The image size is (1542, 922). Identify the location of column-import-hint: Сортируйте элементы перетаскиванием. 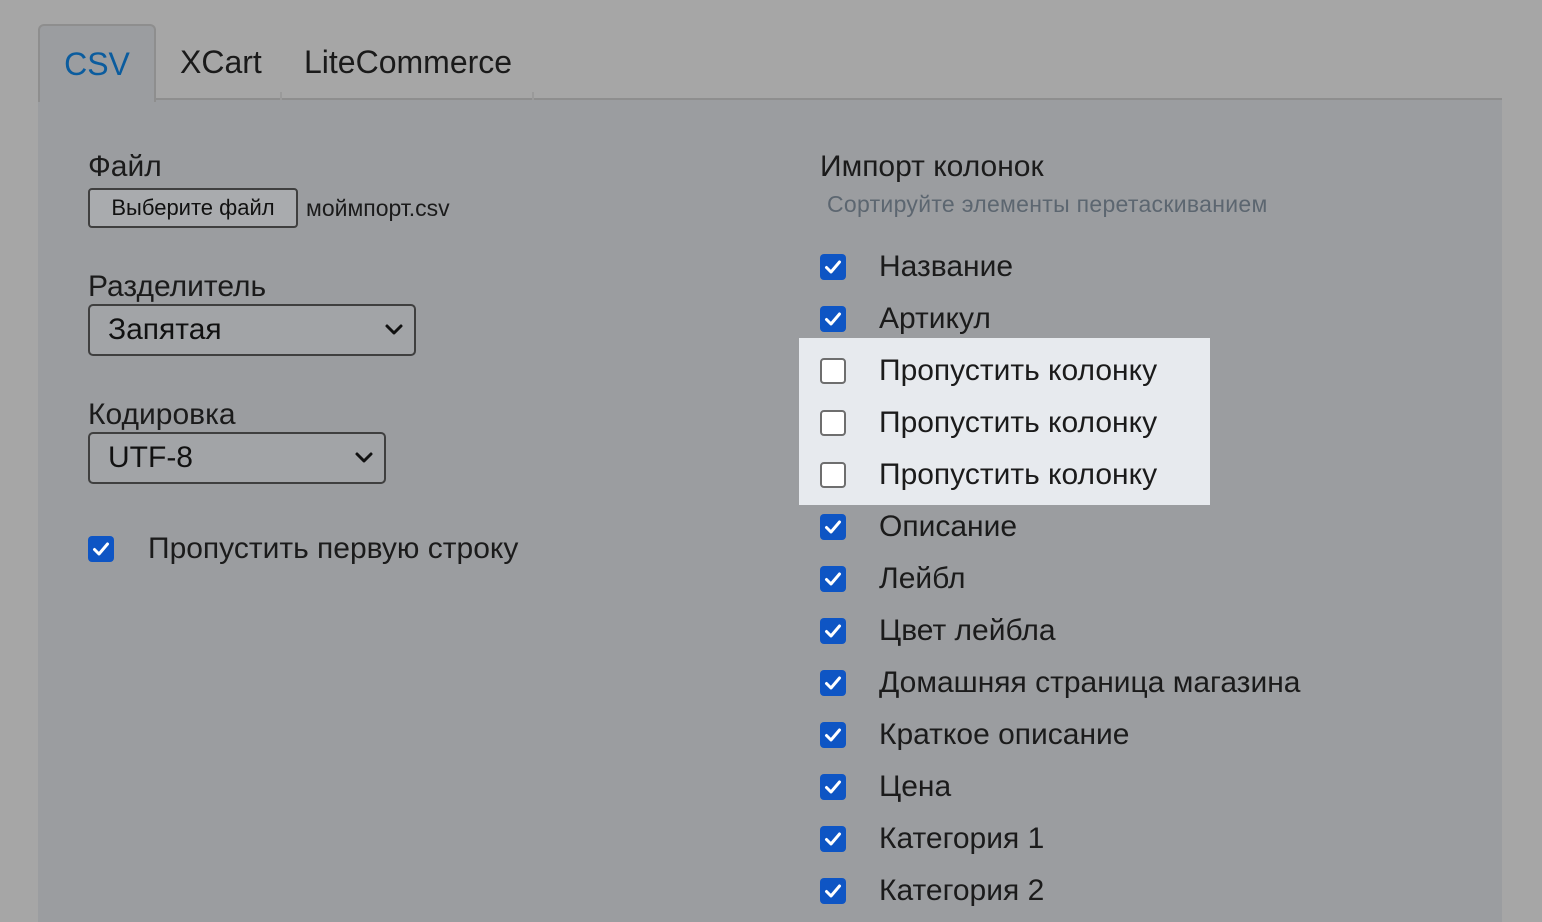
(1047, 204).